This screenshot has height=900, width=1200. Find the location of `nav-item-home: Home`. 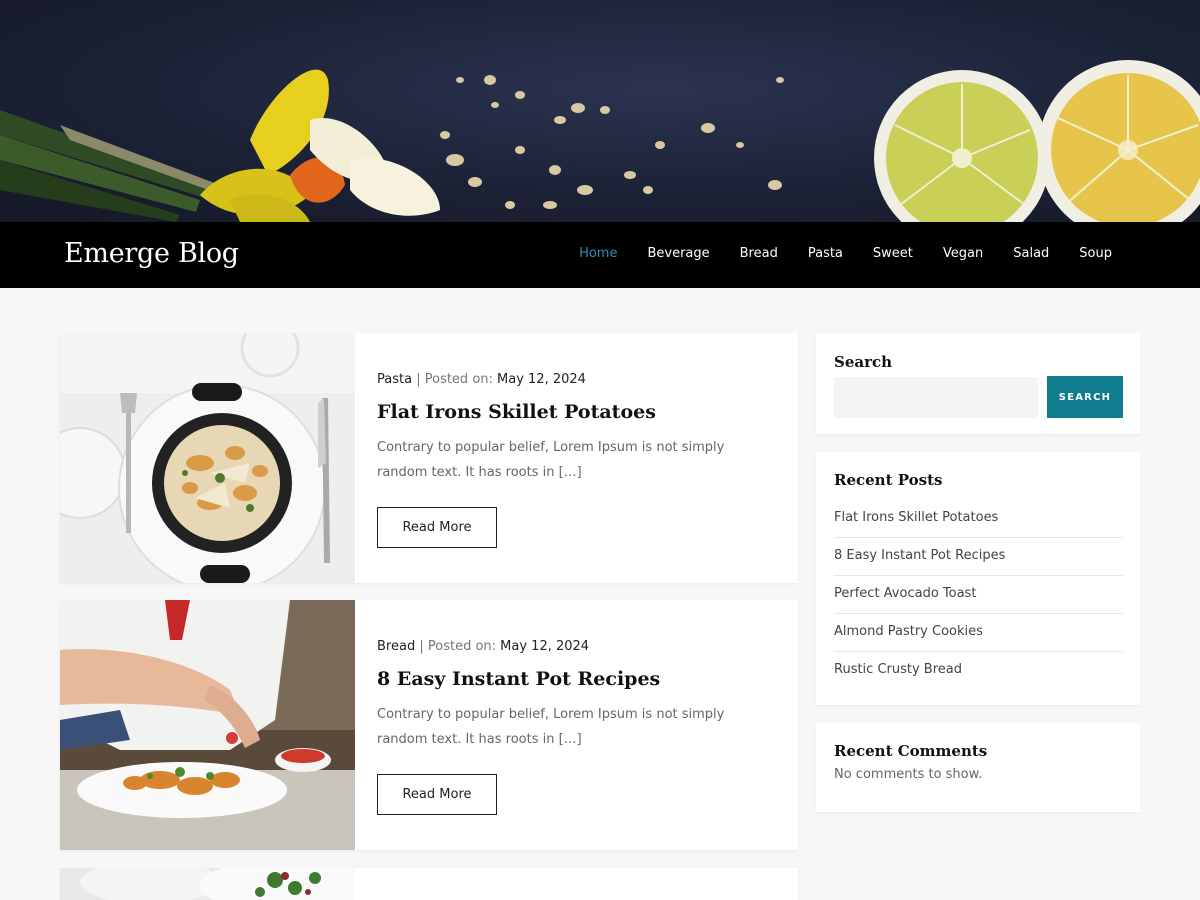

nav-item-home: Home is located at coordinates (598, 254).